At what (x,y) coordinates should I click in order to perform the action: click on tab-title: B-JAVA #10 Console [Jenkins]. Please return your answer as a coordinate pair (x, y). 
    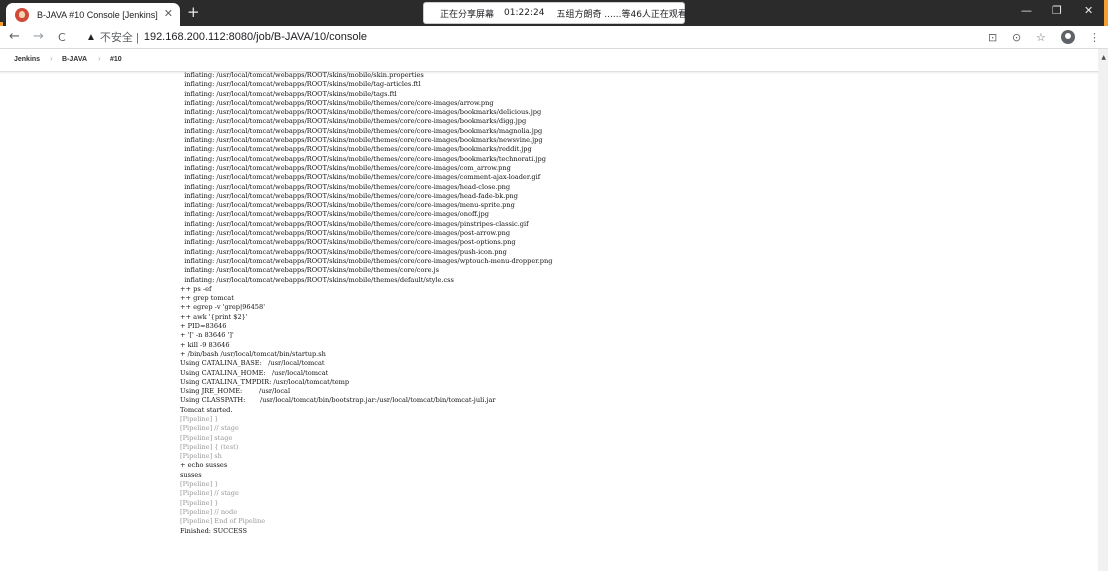
    Looking at the image, I should click on (97, 14).